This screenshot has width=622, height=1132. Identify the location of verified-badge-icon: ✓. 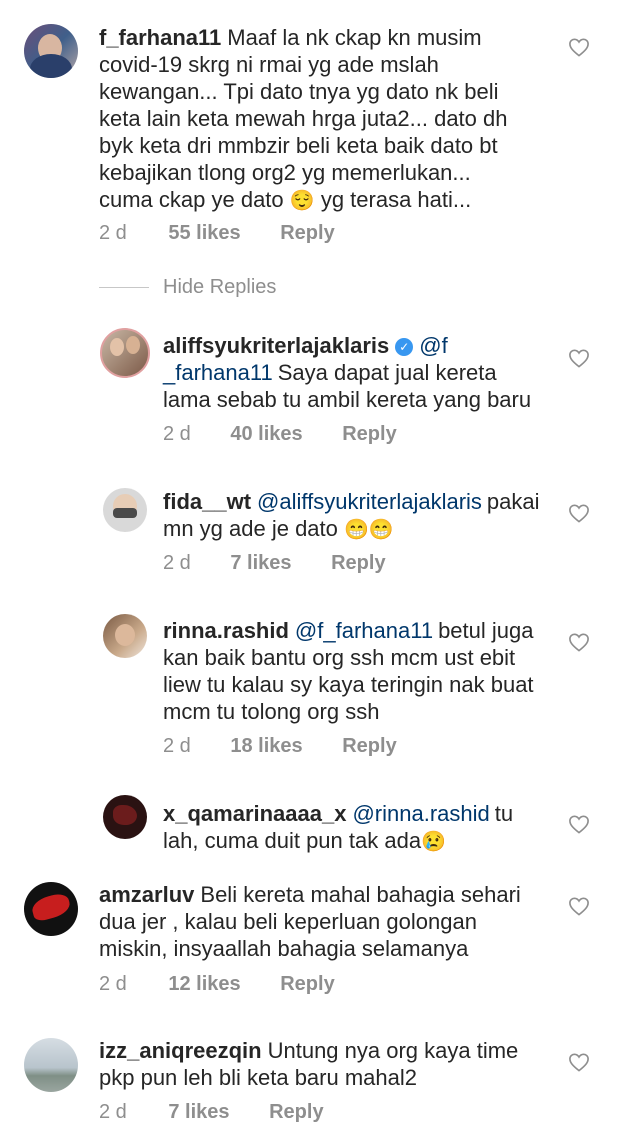
(404, 347).